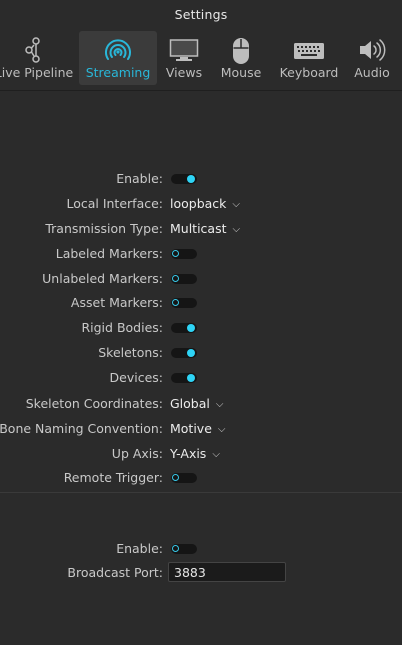 This screenshot has width=402, height=645. I want to click on section-divider, so click(201, 492).